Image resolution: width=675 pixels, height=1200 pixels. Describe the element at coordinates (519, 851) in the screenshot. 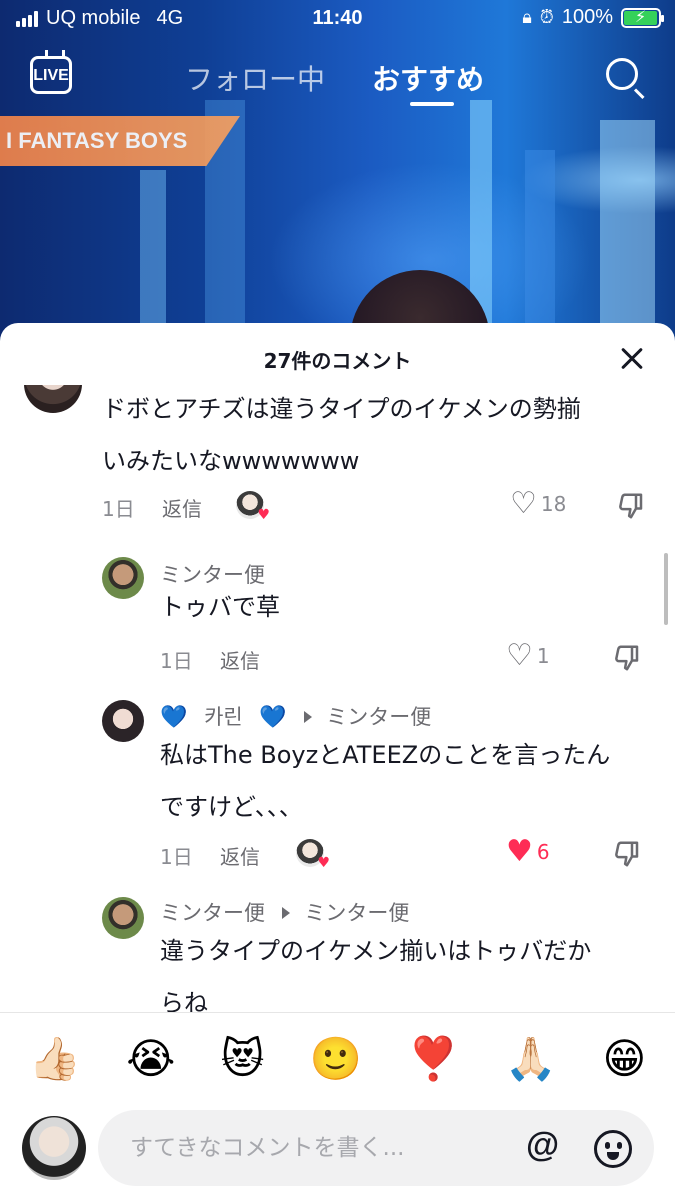

I see `heart-filled-icon: ♥` at that location.